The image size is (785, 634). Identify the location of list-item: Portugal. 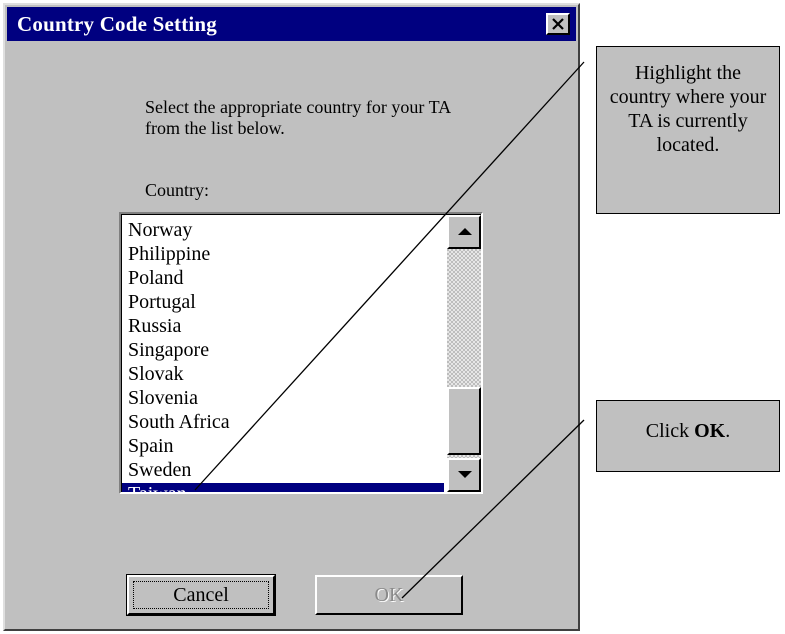
(283, 303).